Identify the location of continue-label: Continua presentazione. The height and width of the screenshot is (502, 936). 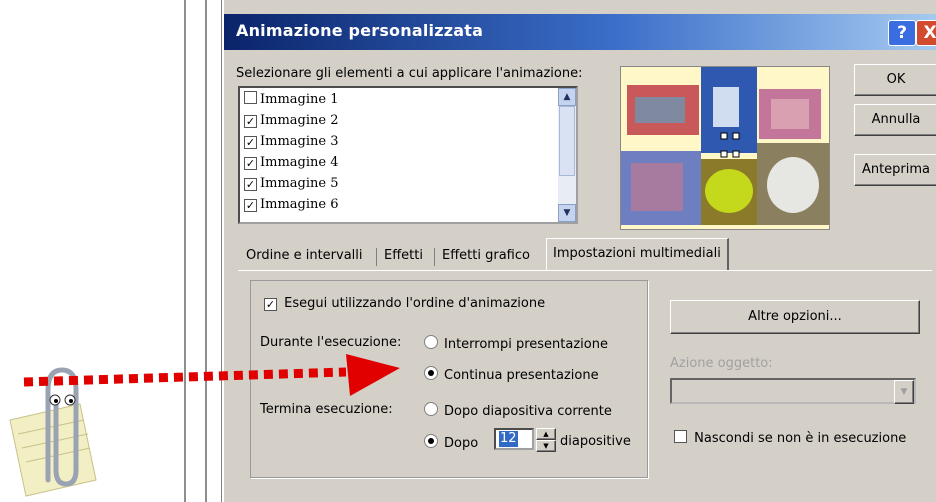
(521, 375).